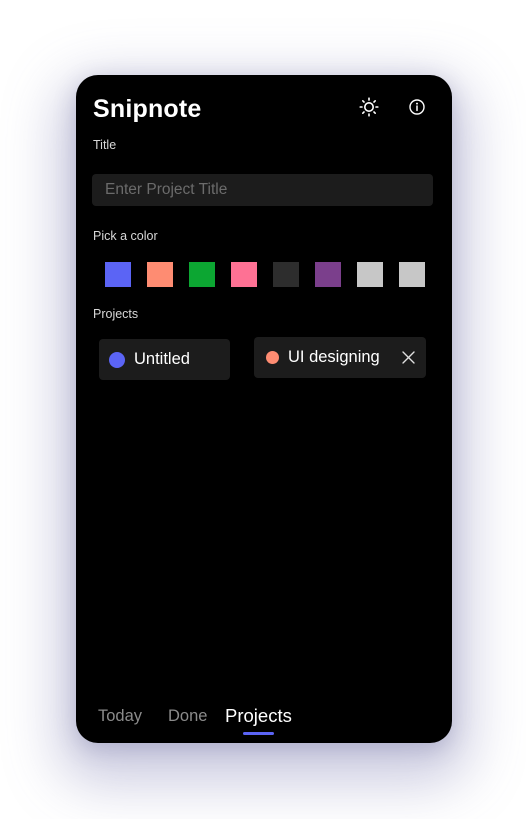  Describe the element at coordinates (120, 716) in the screenshot. I see `tab-today: Today` at that location.